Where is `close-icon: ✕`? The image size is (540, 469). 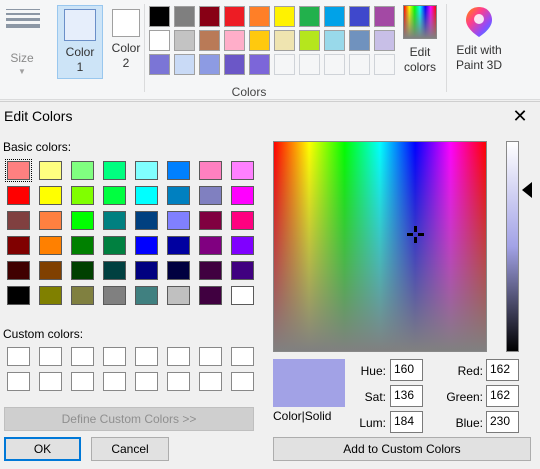 close-icon: ✕ is located at coordinates (520, 117).